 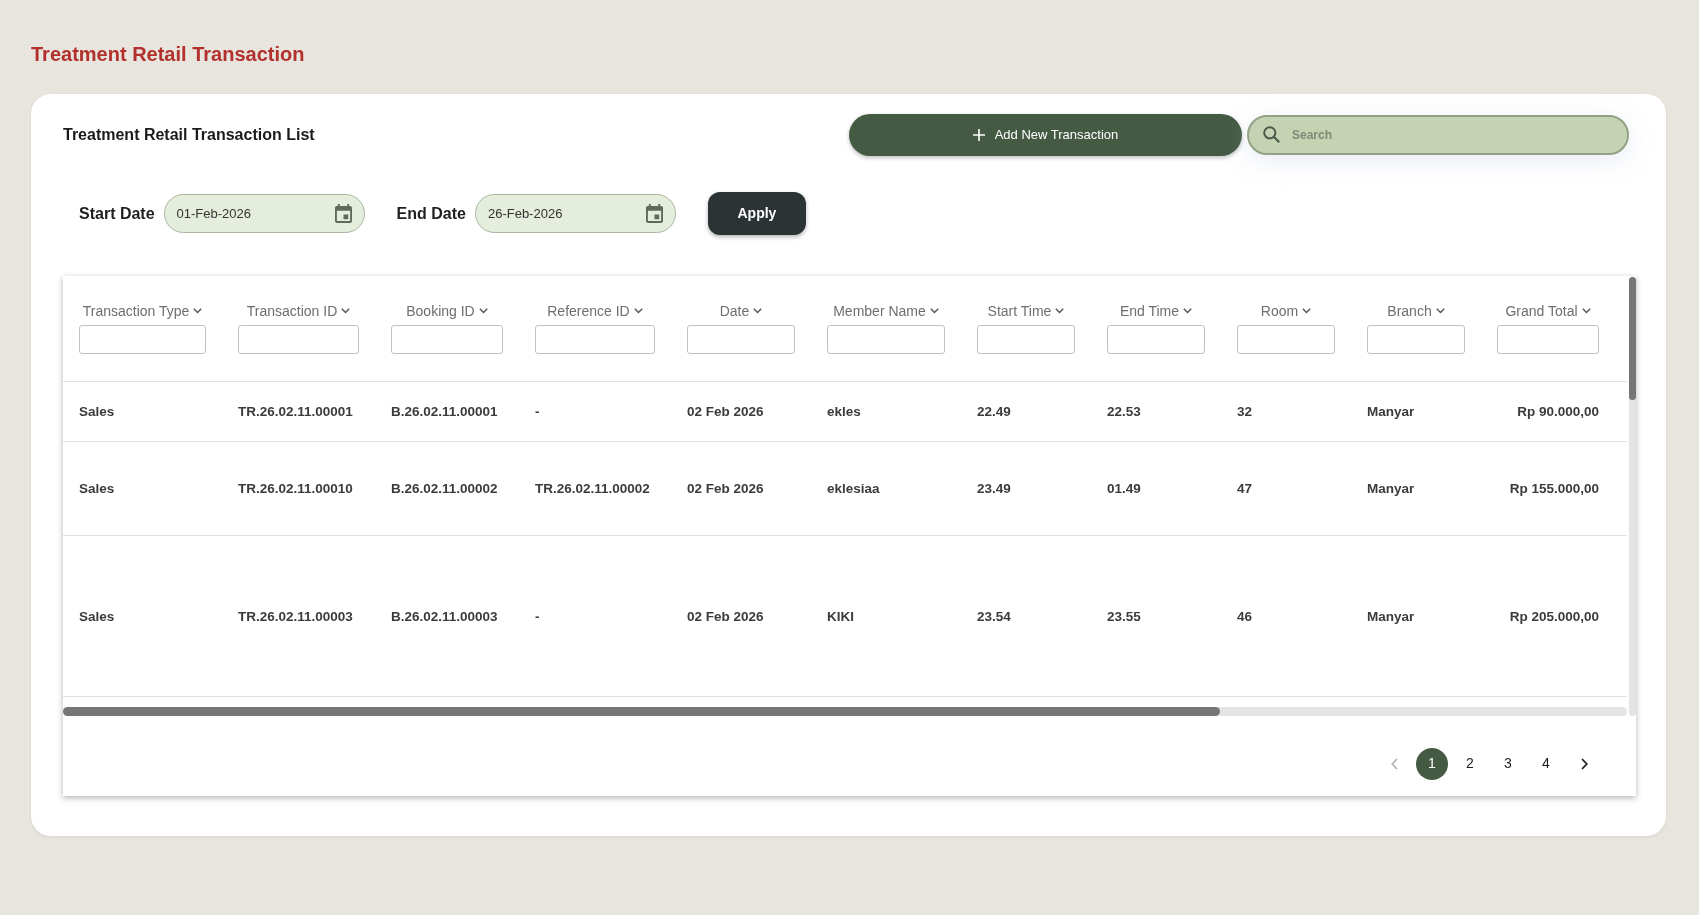 I want to click on card-title: Treatment Retail Transaction List, so click(x=189, y=135).